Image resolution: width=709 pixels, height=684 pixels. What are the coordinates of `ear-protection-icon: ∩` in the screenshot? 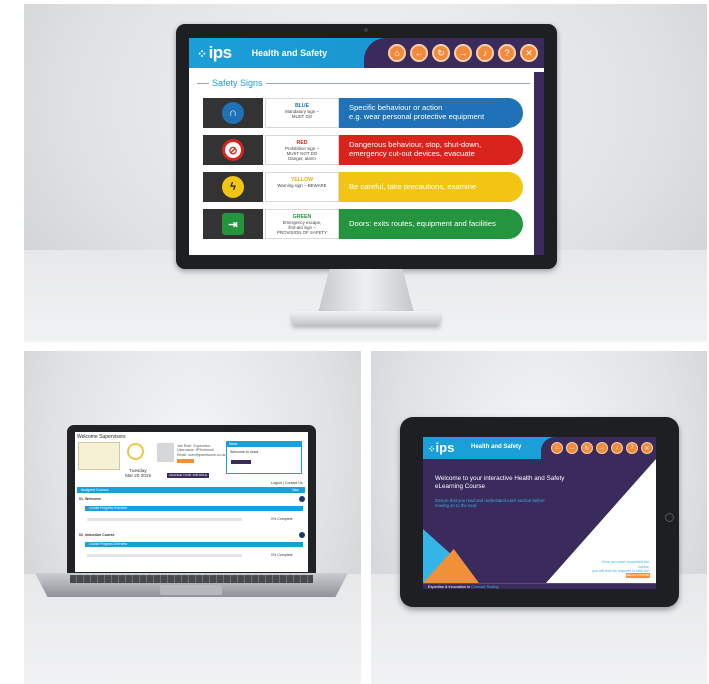 It's located at (233, 113).